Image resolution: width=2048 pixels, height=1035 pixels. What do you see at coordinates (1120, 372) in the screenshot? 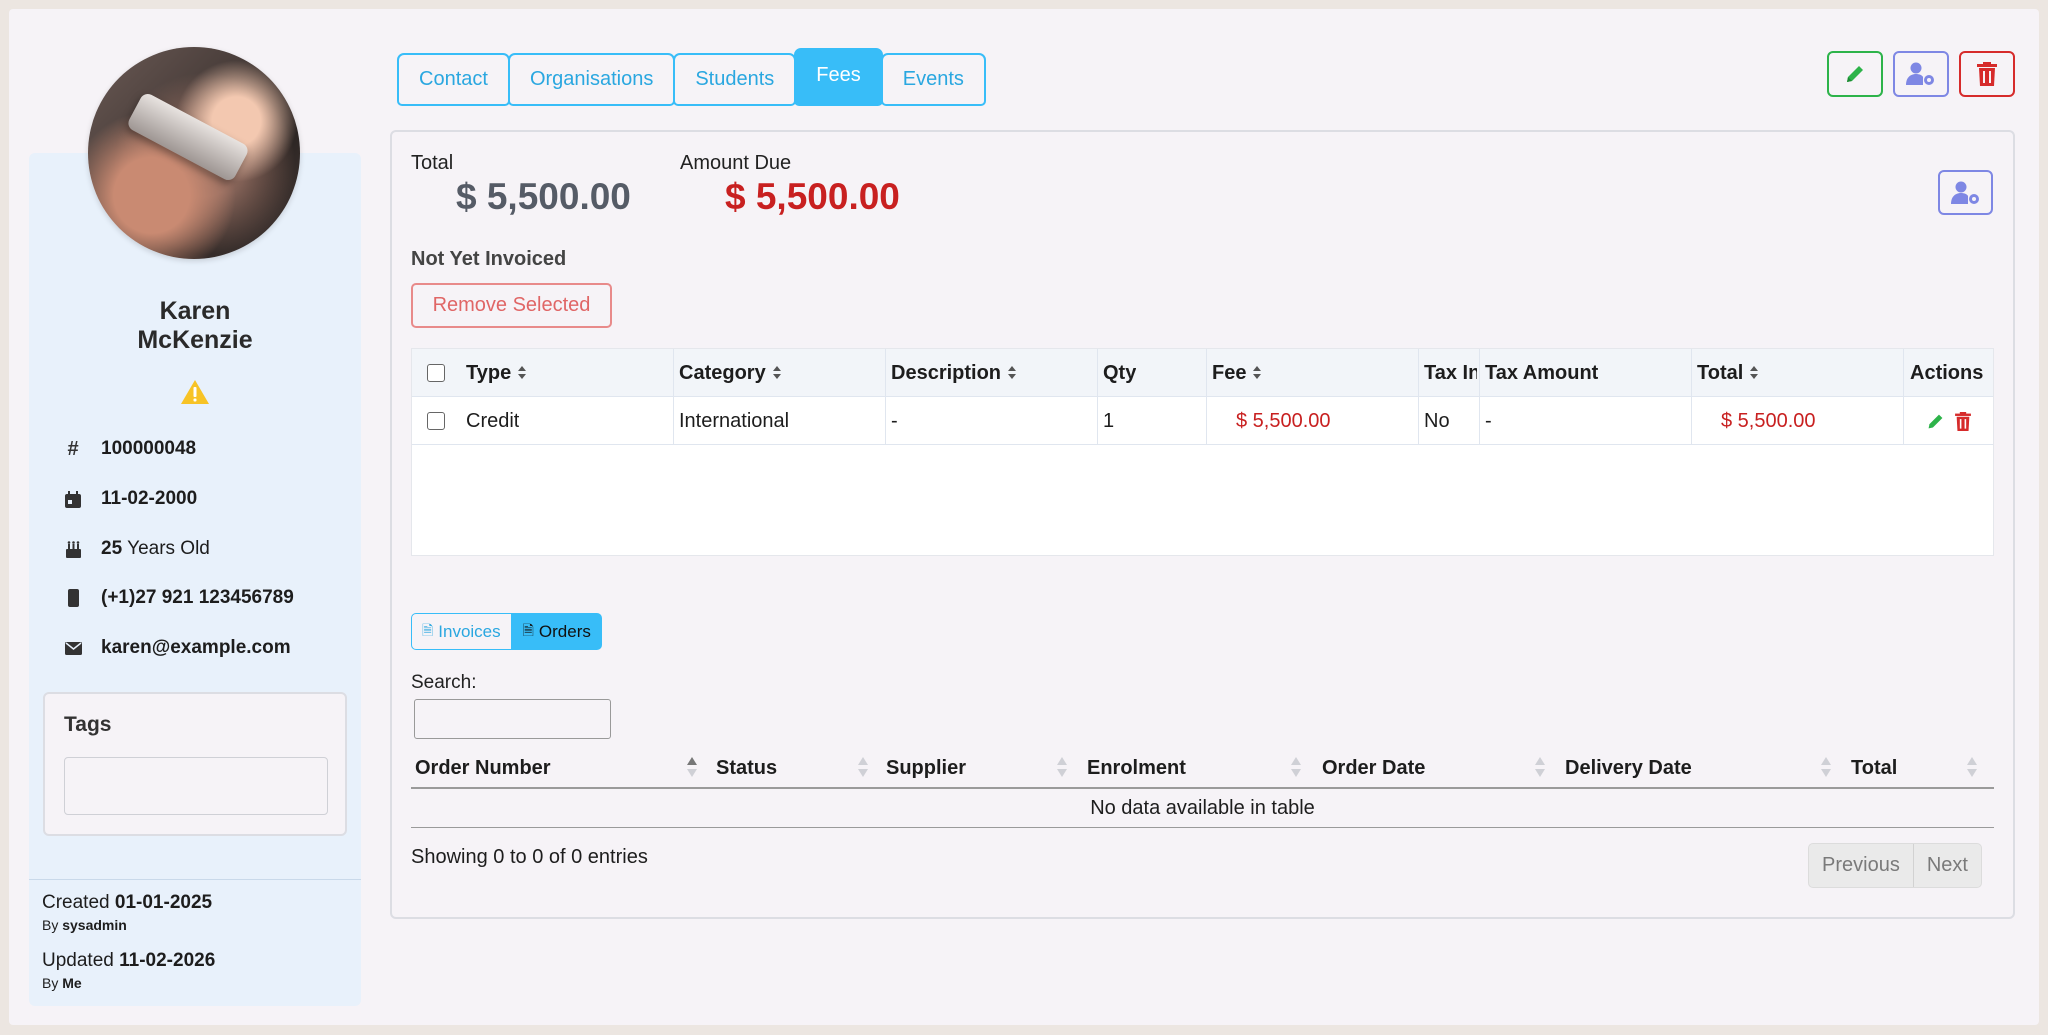
I see `col-qty: Qty` at bounding box center [1120, 372].